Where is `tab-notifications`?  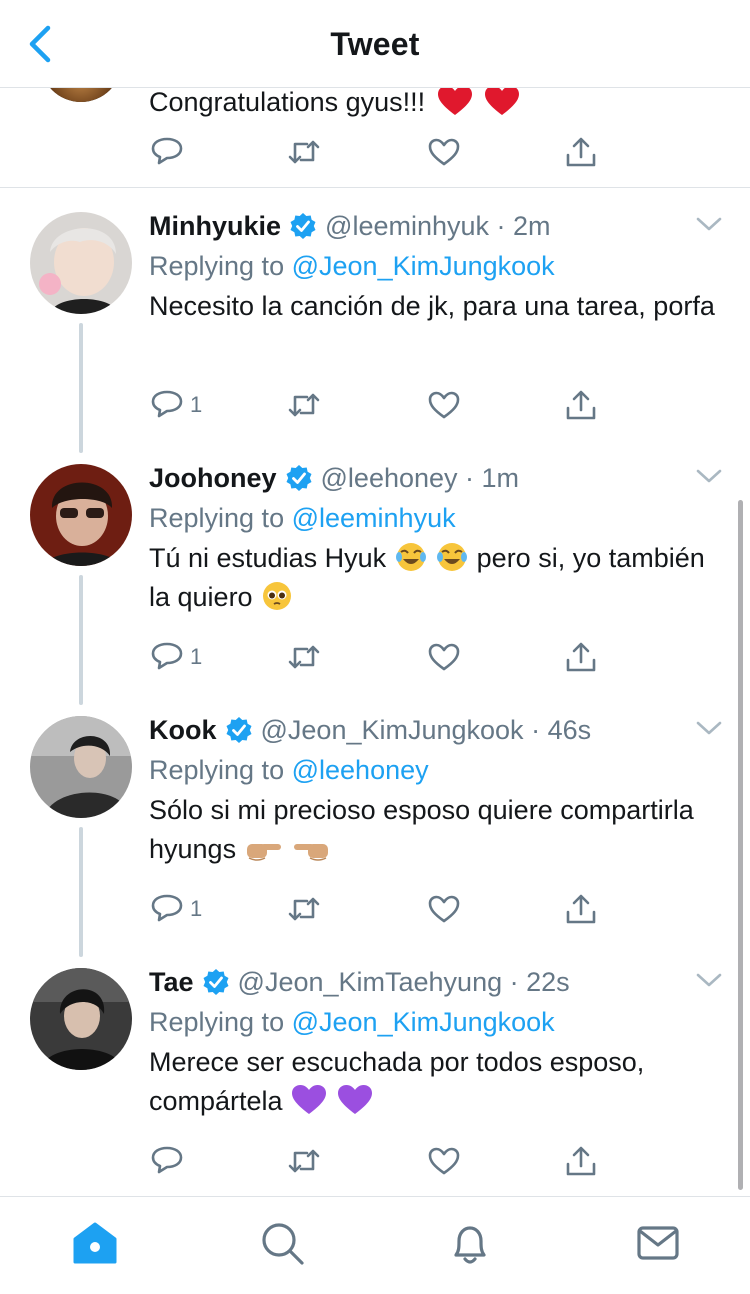
tab-notifications is located at coordinates (470, 1243).